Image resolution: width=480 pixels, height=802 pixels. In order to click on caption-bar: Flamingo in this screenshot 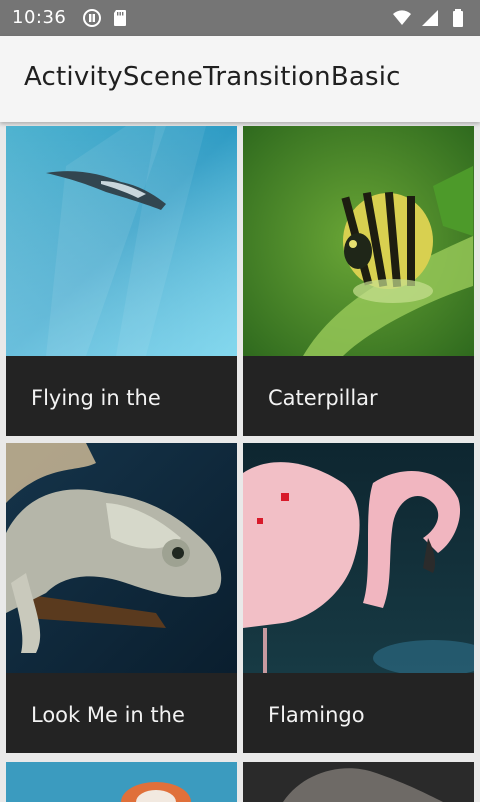, I will do `click(358, 713)`.